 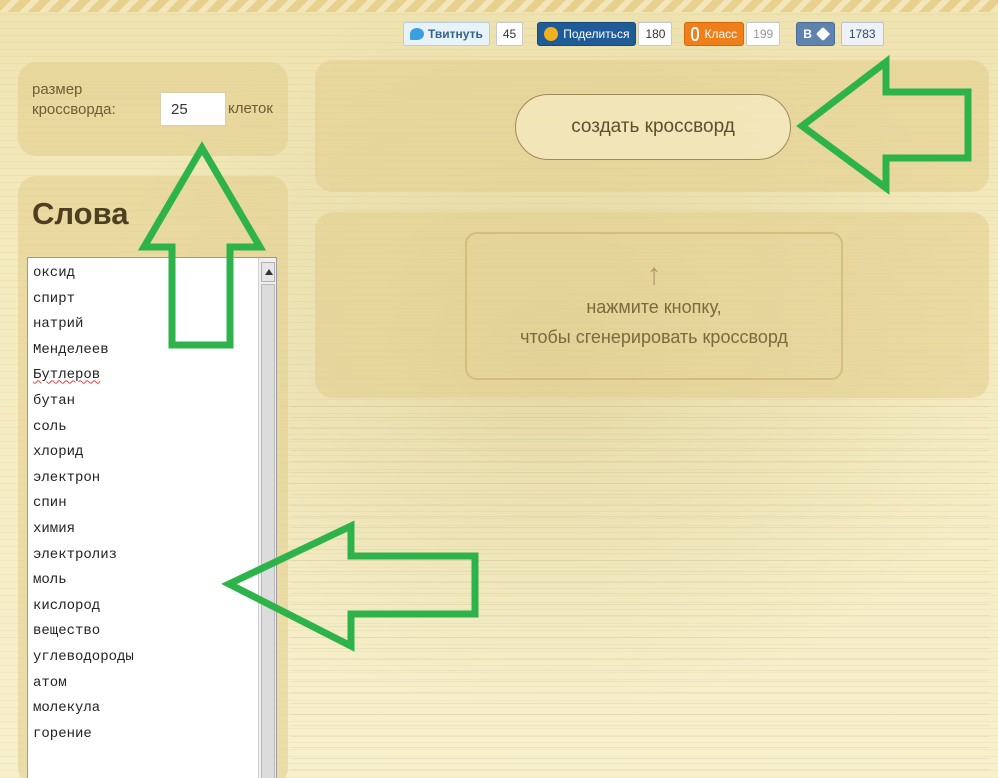 What do you see at coordinates (50, 503) in the screenshot?
I see `word-item: спин` at bounding box center [50, 503].